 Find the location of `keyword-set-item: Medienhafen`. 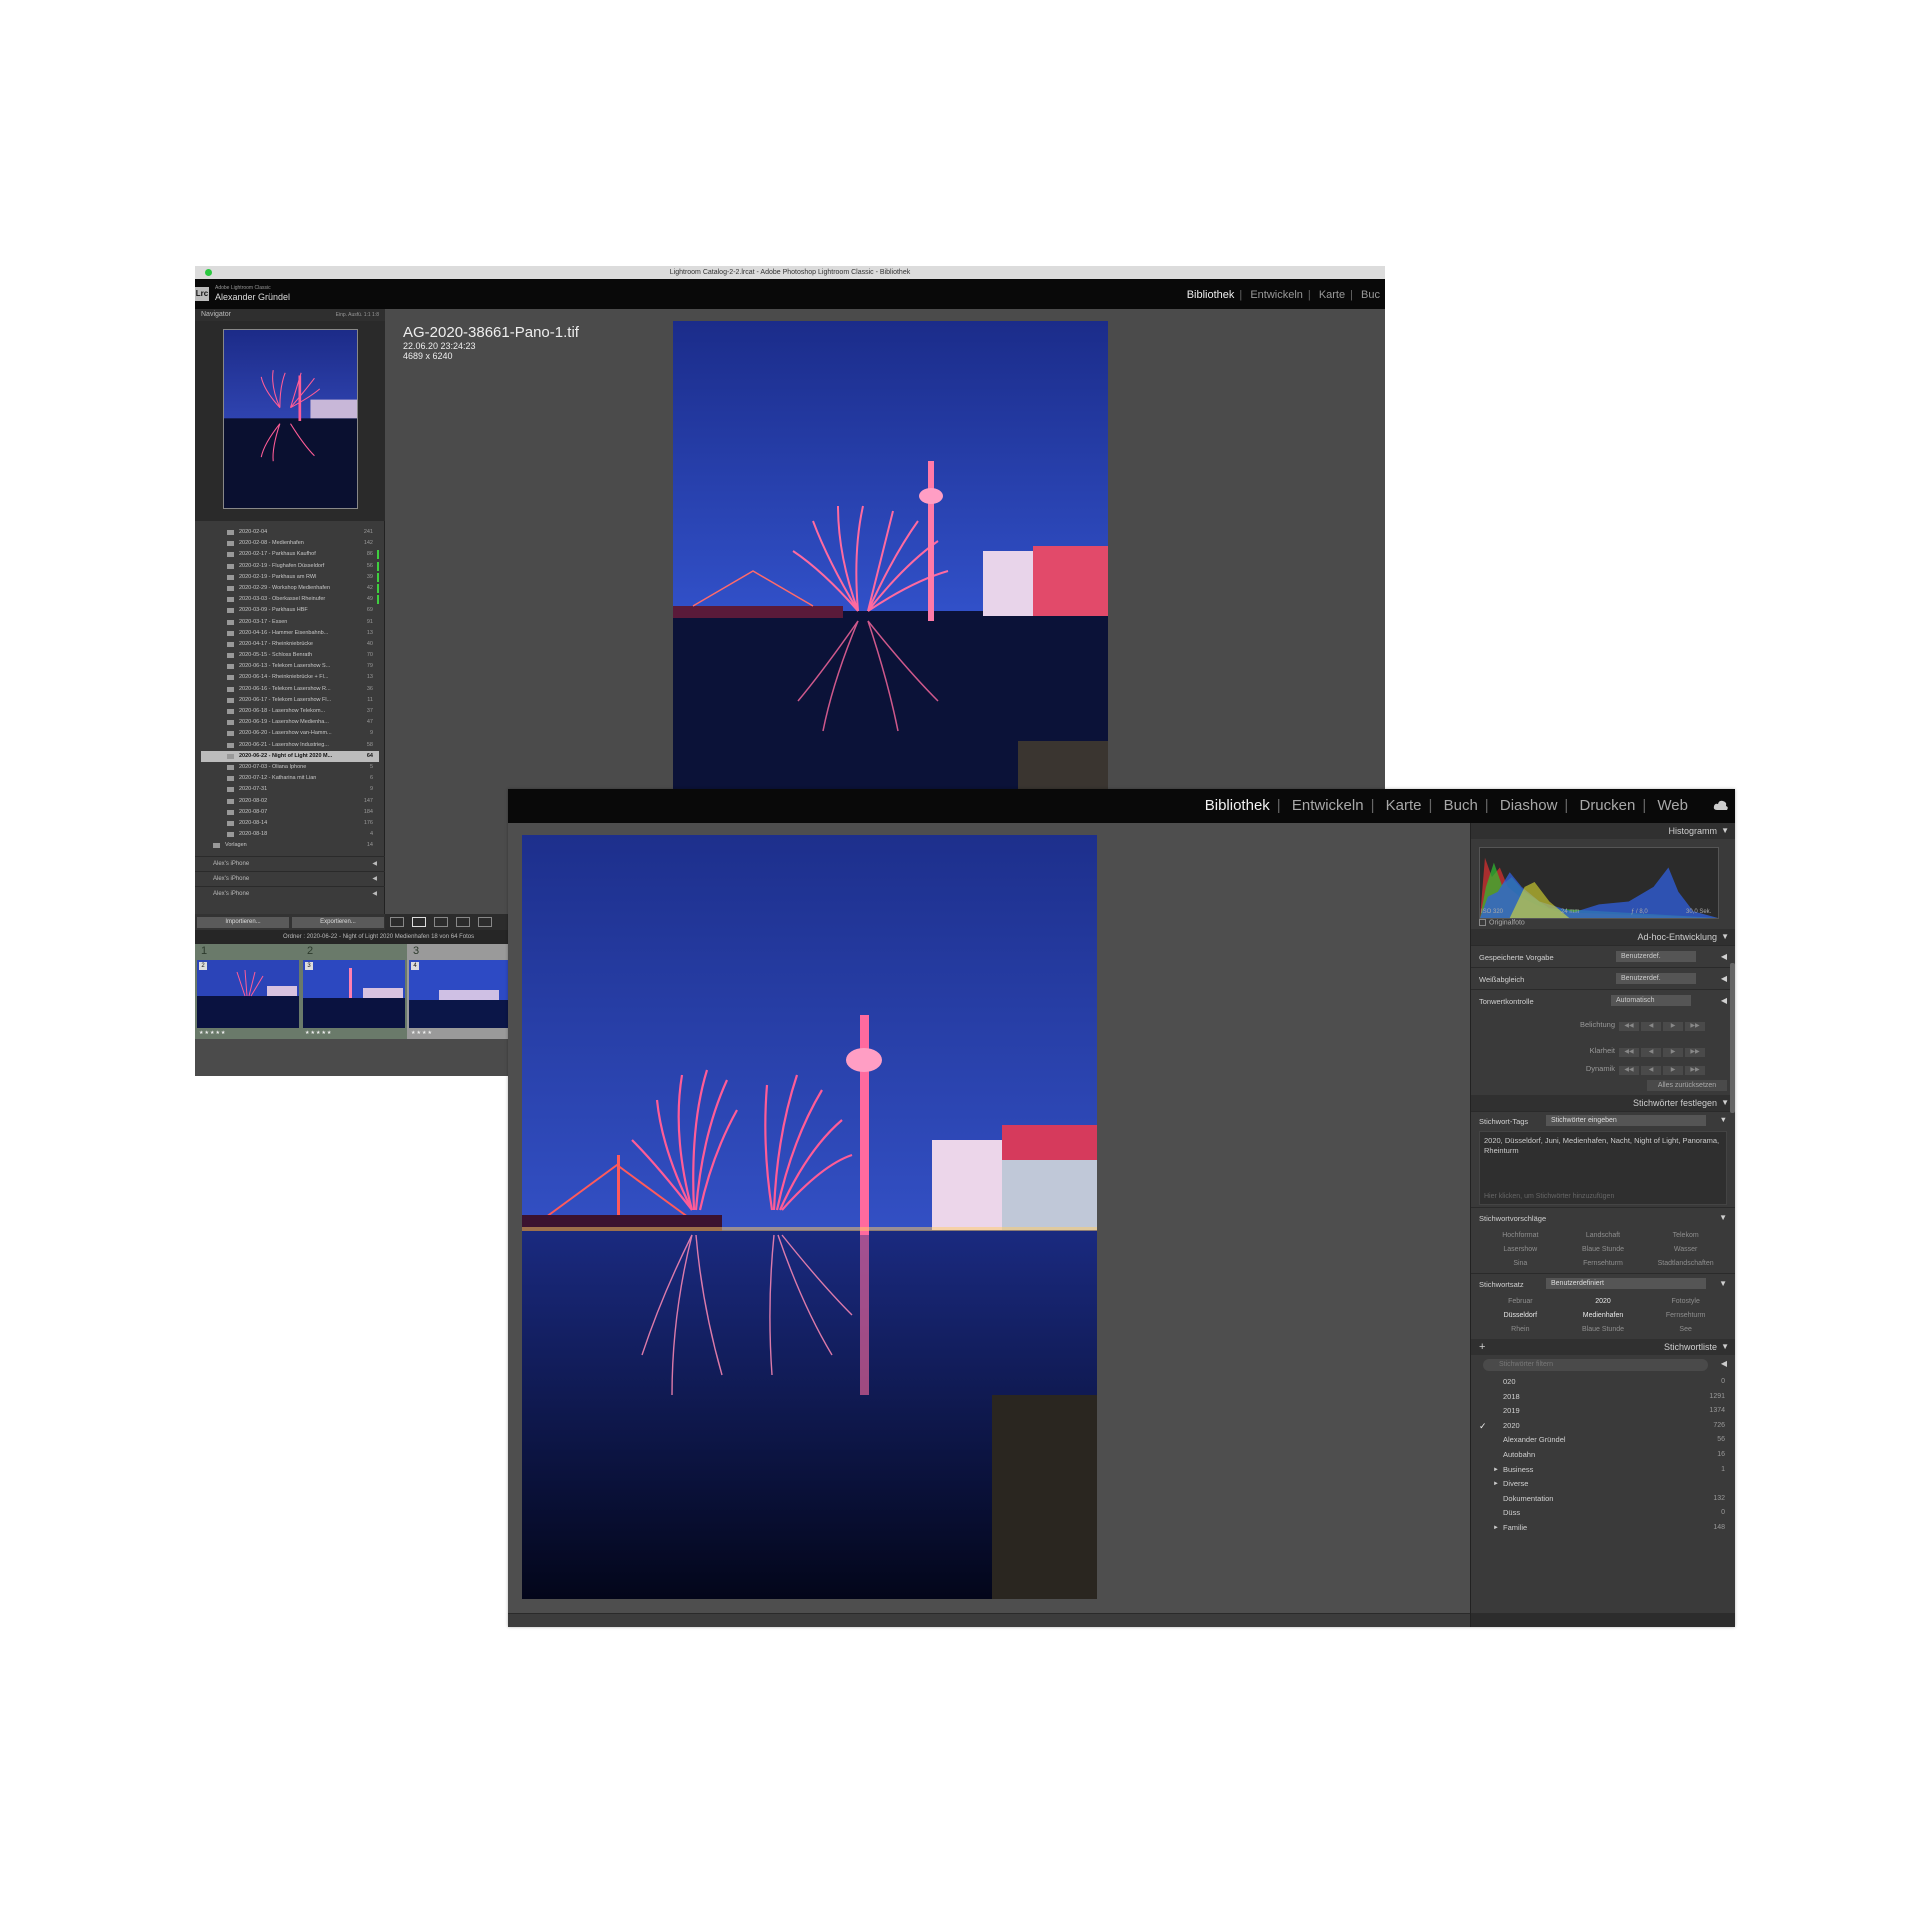

keyword-set-item: Medienhafen is located at coordinates (1603, 1316).